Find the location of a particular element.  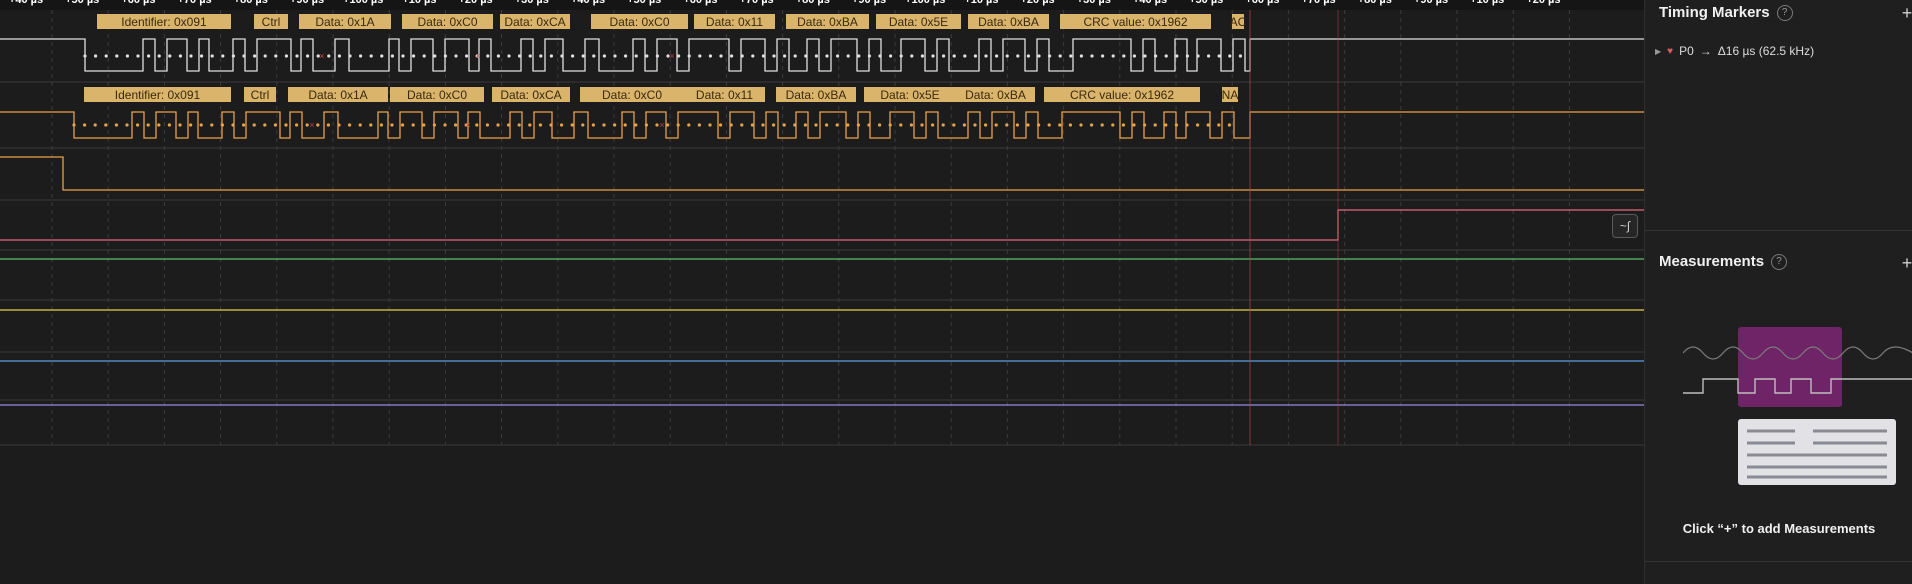

marker-name: P0 is located at coordinates (1686, 51).